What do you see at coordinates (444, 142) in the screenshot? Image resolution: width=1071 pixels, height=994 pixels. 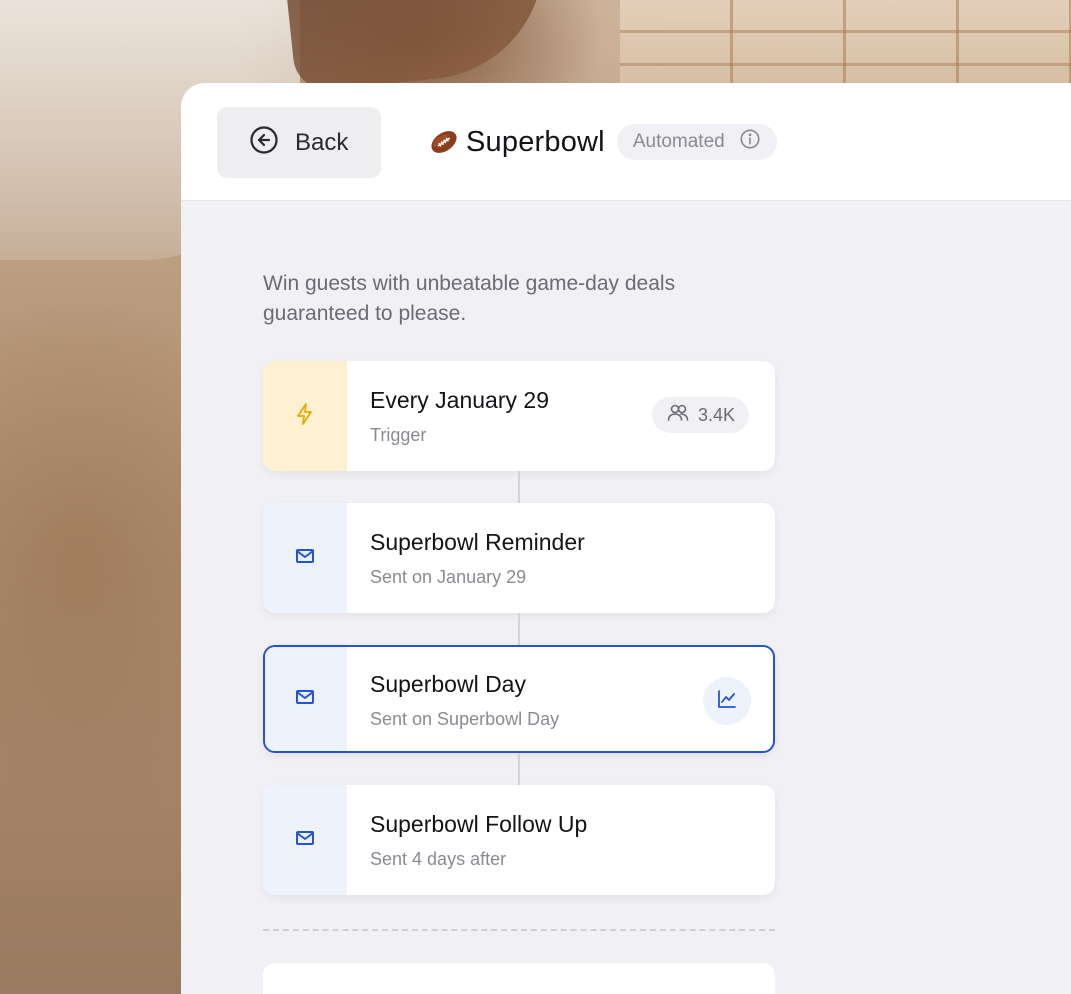 I see `football-icon` at bounding box center [444, 142].